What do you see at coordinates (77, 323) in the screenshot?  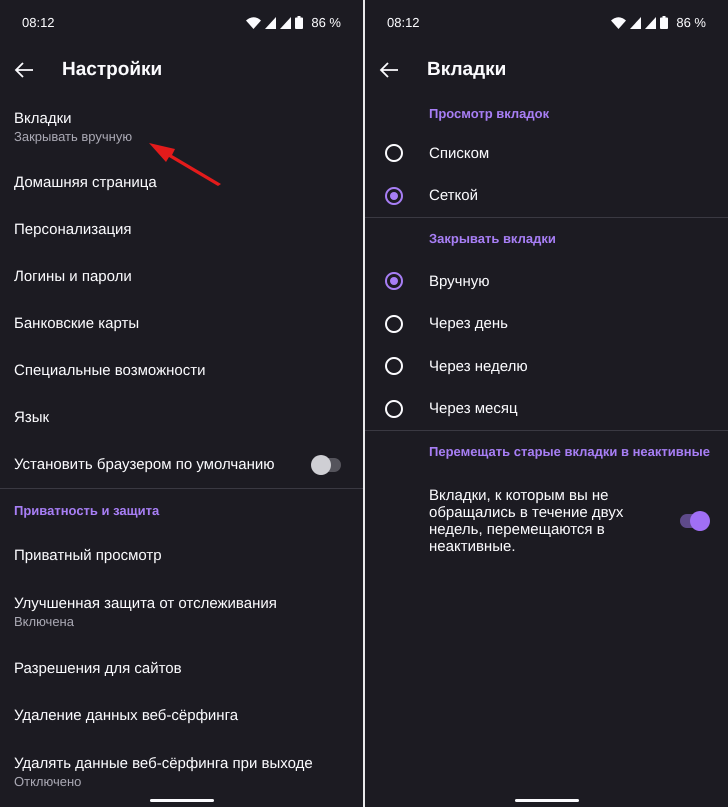 I see `setting-label: Банковские карты` at bounding box center [77, 323].